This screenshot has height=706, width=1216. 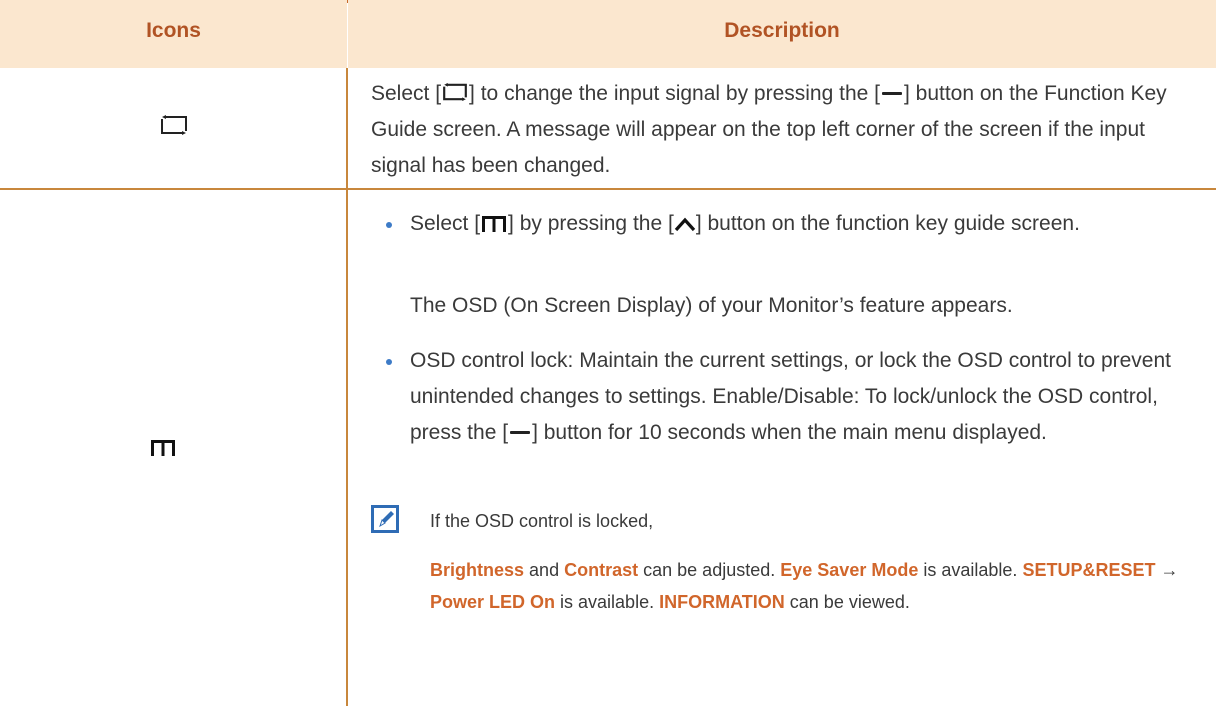 What do you see at coordinates (591, 223) in the screenshot?
I see `row2-b1-text-b: ] by pressing the [` at bounding box center [591, 223].